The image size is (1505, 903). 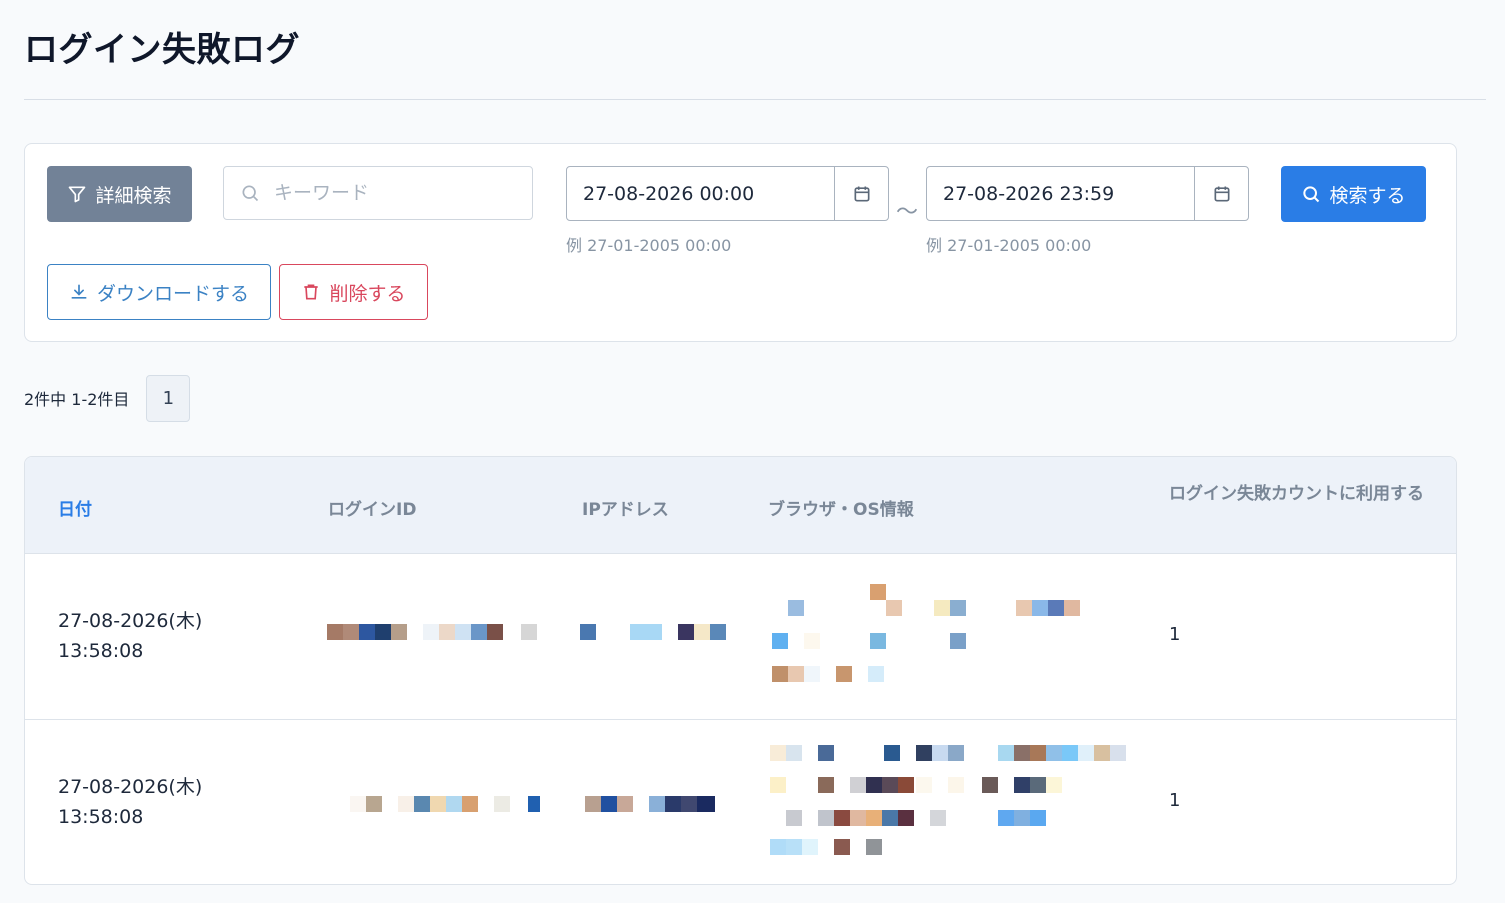 What do you see at coordinates (389, 193) in the screenshot?
I see `keyword-input` at bounding box center [389, 193].